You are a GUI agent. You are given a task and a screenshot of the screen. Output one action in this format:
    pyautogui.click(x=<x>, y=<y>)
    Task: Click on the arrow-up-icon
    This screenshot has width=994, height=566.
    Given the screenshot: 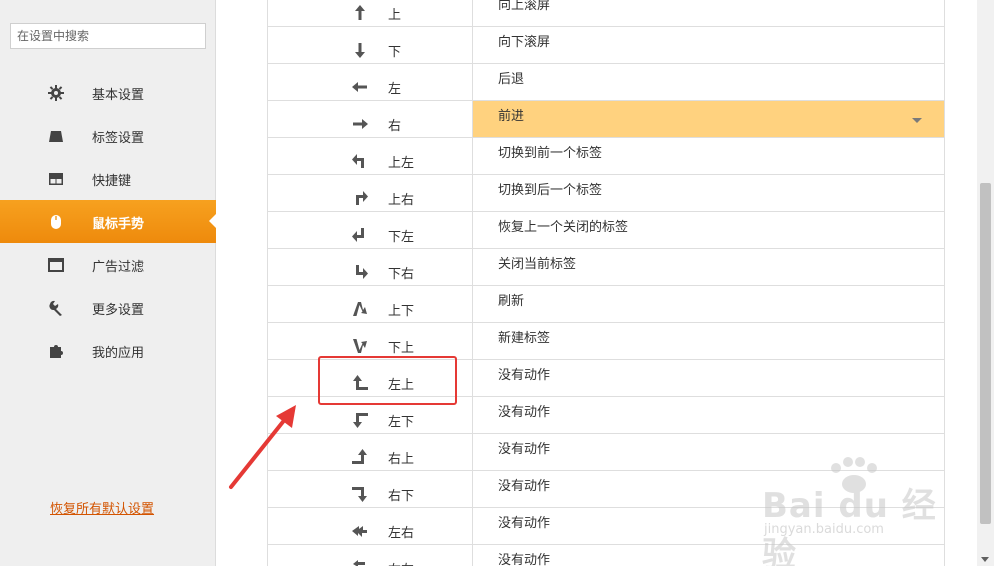 What is the action you would take?
    pyautogui.click(x=360, y=13)
    